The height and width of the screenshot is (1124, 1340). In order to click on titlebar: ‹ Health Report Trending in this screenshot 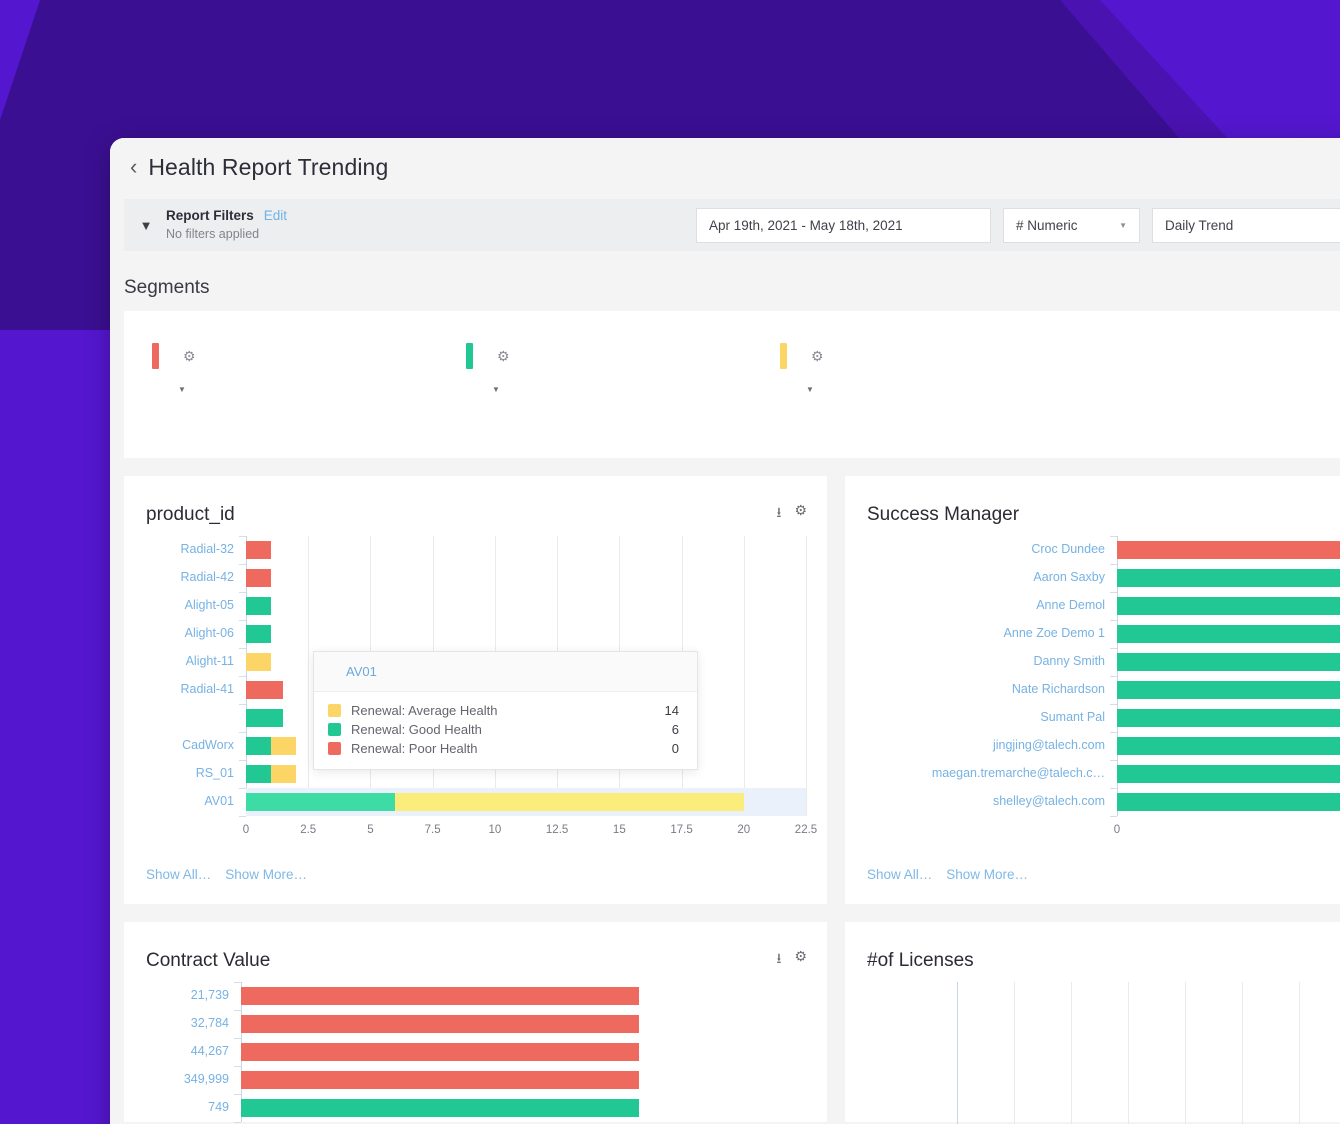, I will do `click(725, 167)`.